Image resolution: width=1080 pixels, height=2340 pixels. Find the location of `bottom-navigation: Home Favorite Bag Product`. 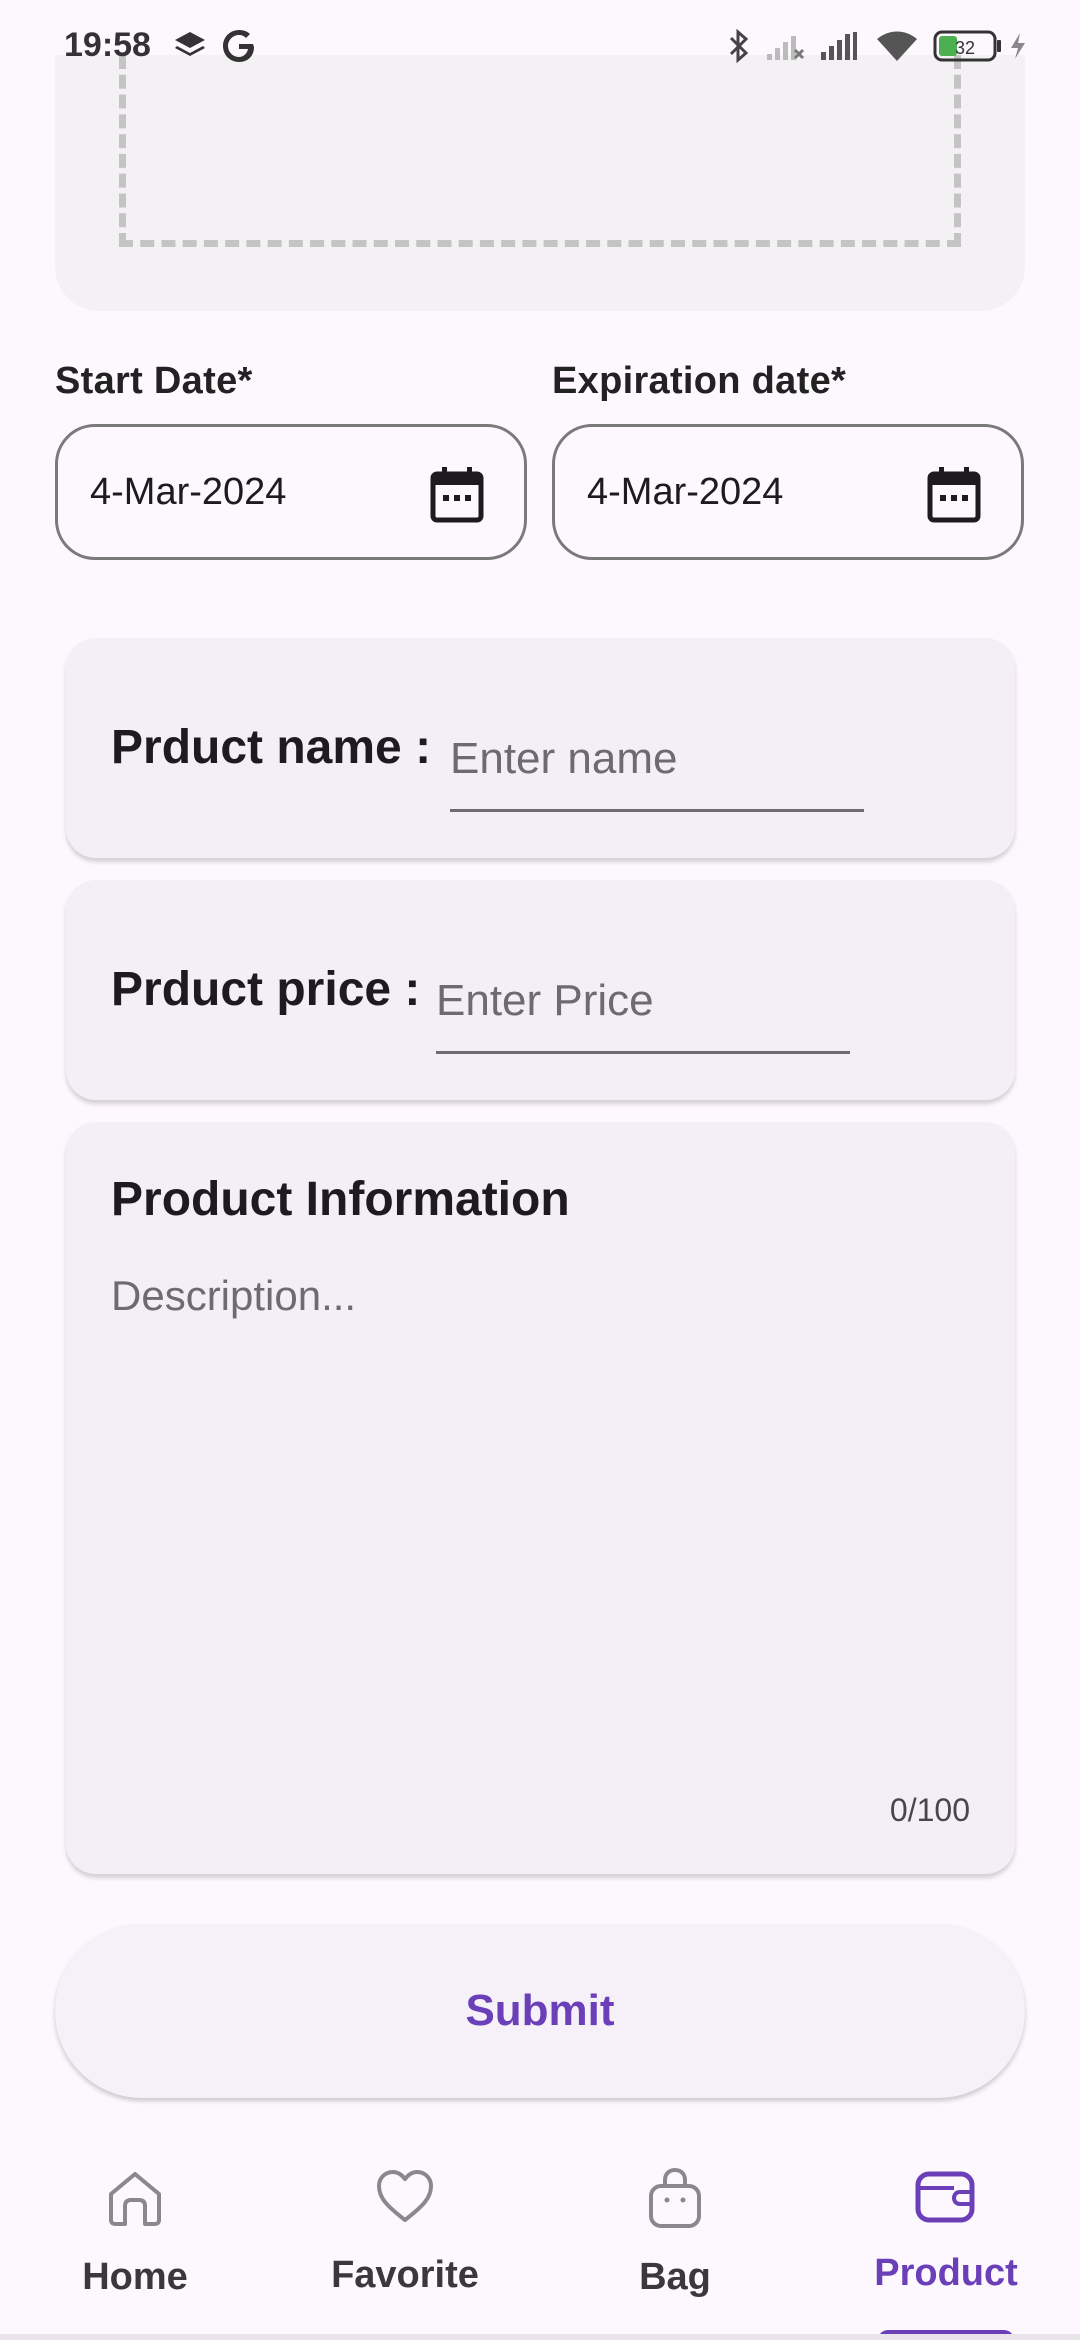

bottom-navigation: Home Favorite Bag Product is located at coordinates (540, 2240).